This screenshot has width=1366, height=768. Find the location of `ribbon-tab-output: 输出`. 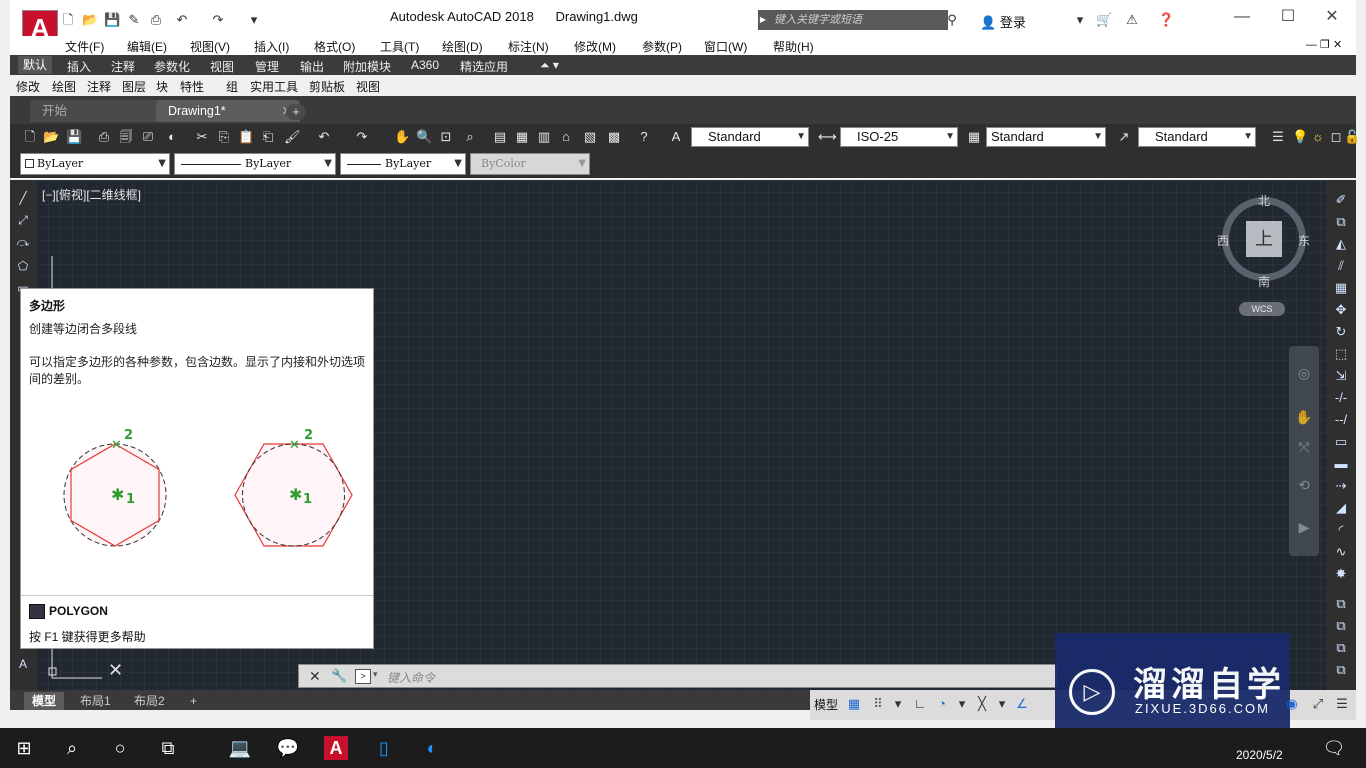

ribbon-tab-output: 输出 is located at coordinates (312, 66).